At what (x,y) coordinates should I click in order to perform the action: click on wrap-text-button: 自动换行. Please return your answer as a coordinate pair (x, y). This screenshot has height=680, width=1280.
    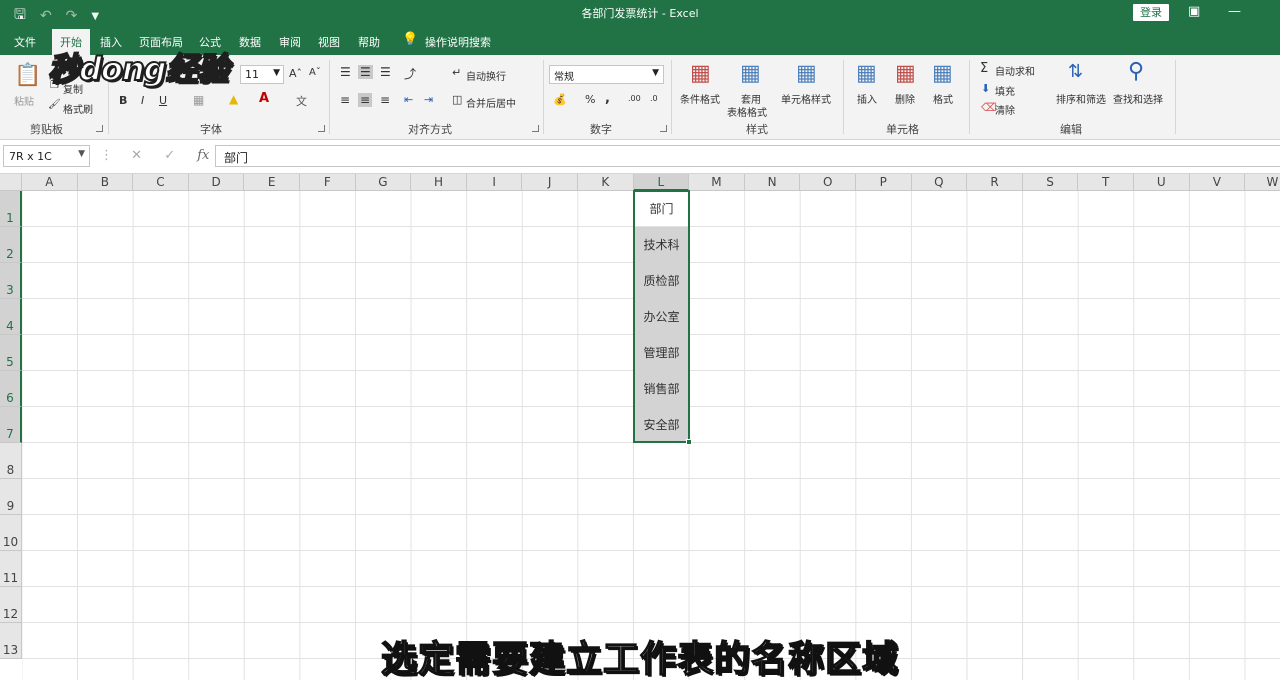
    Looking at the image, I should click on (486, 75).